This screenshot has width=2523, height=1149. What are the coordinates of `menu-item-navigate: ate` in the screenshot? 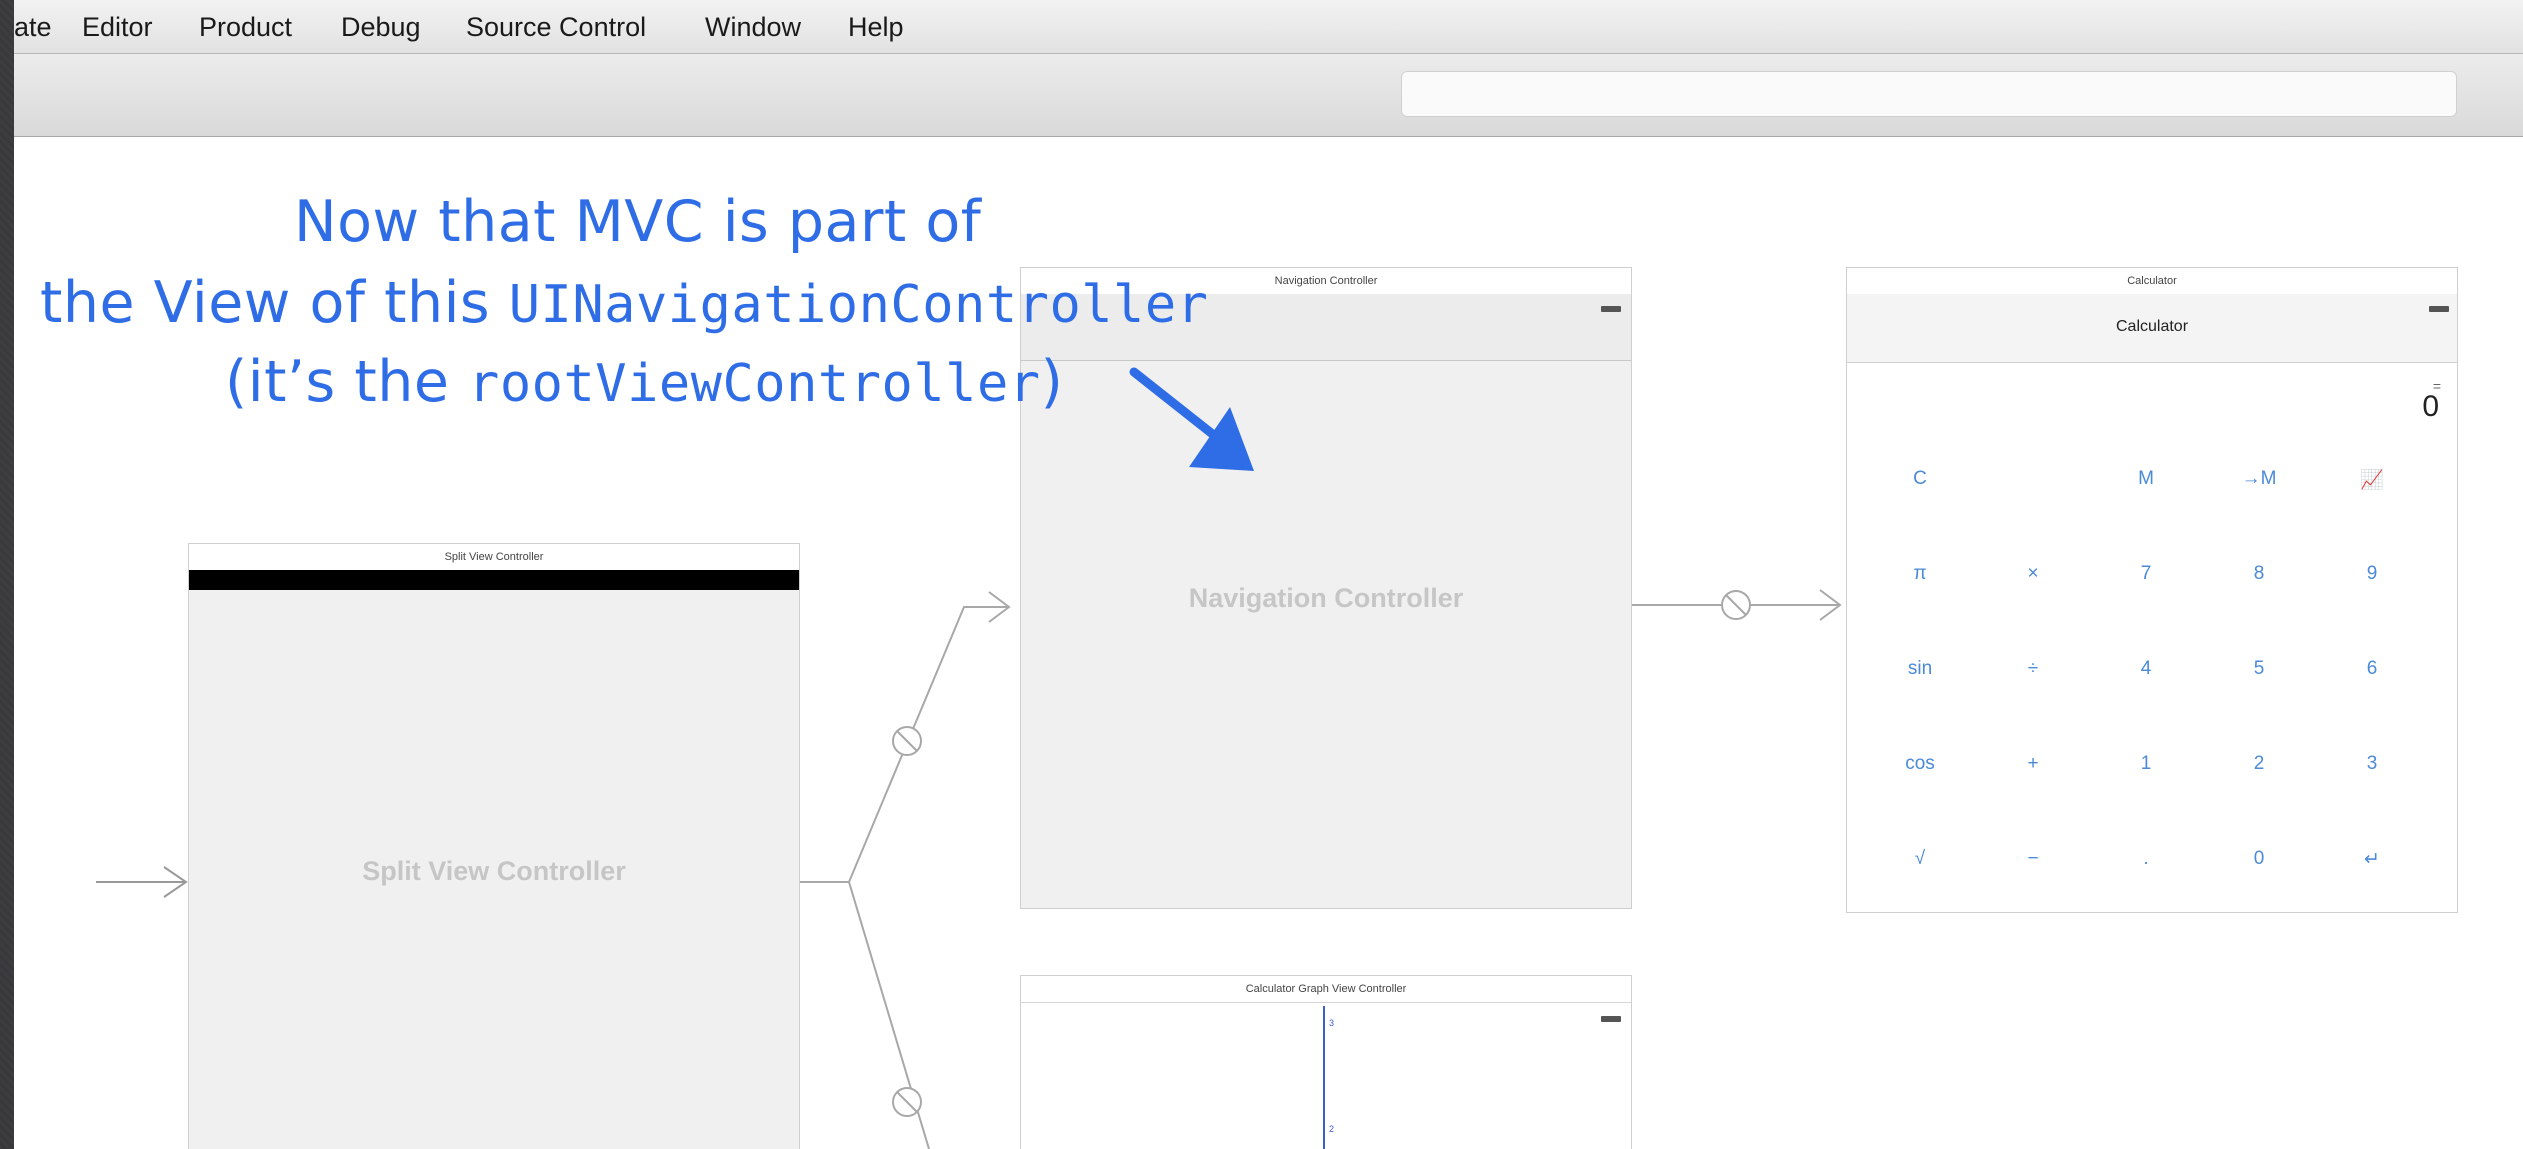 It's located at (33, 27).